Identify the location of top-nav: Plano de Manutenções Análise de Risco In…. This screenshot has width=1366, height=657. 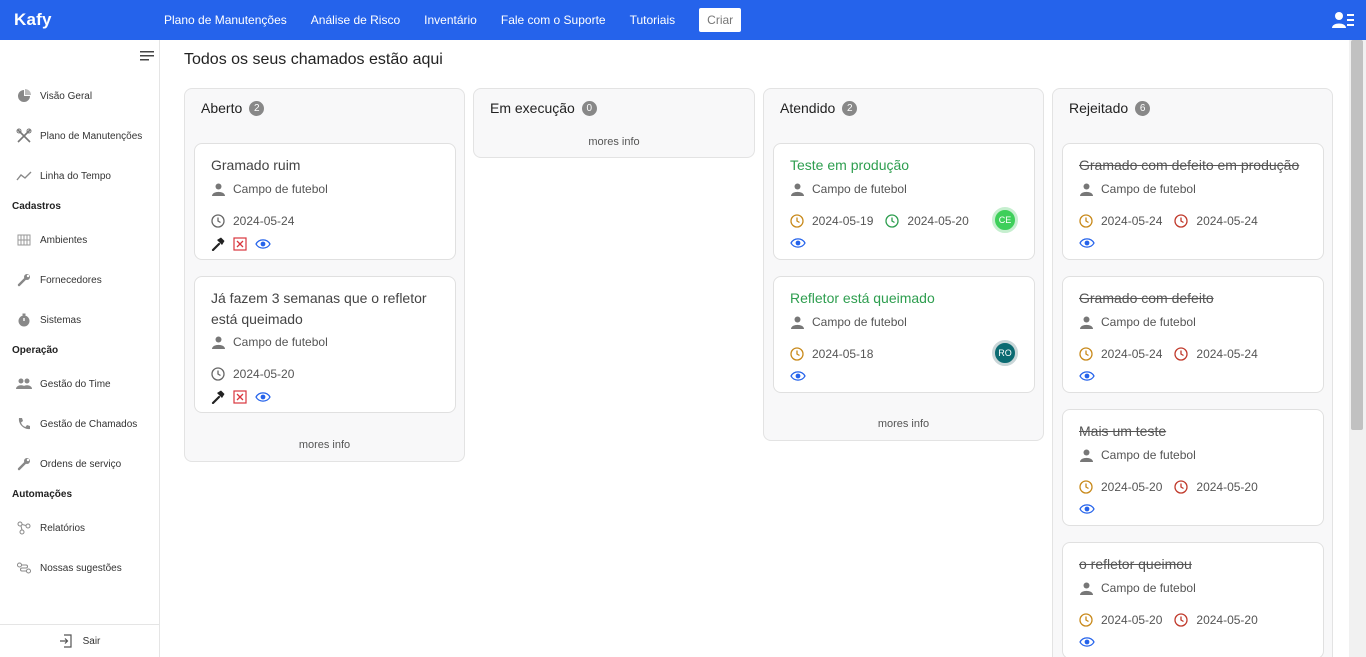
(453, 20).